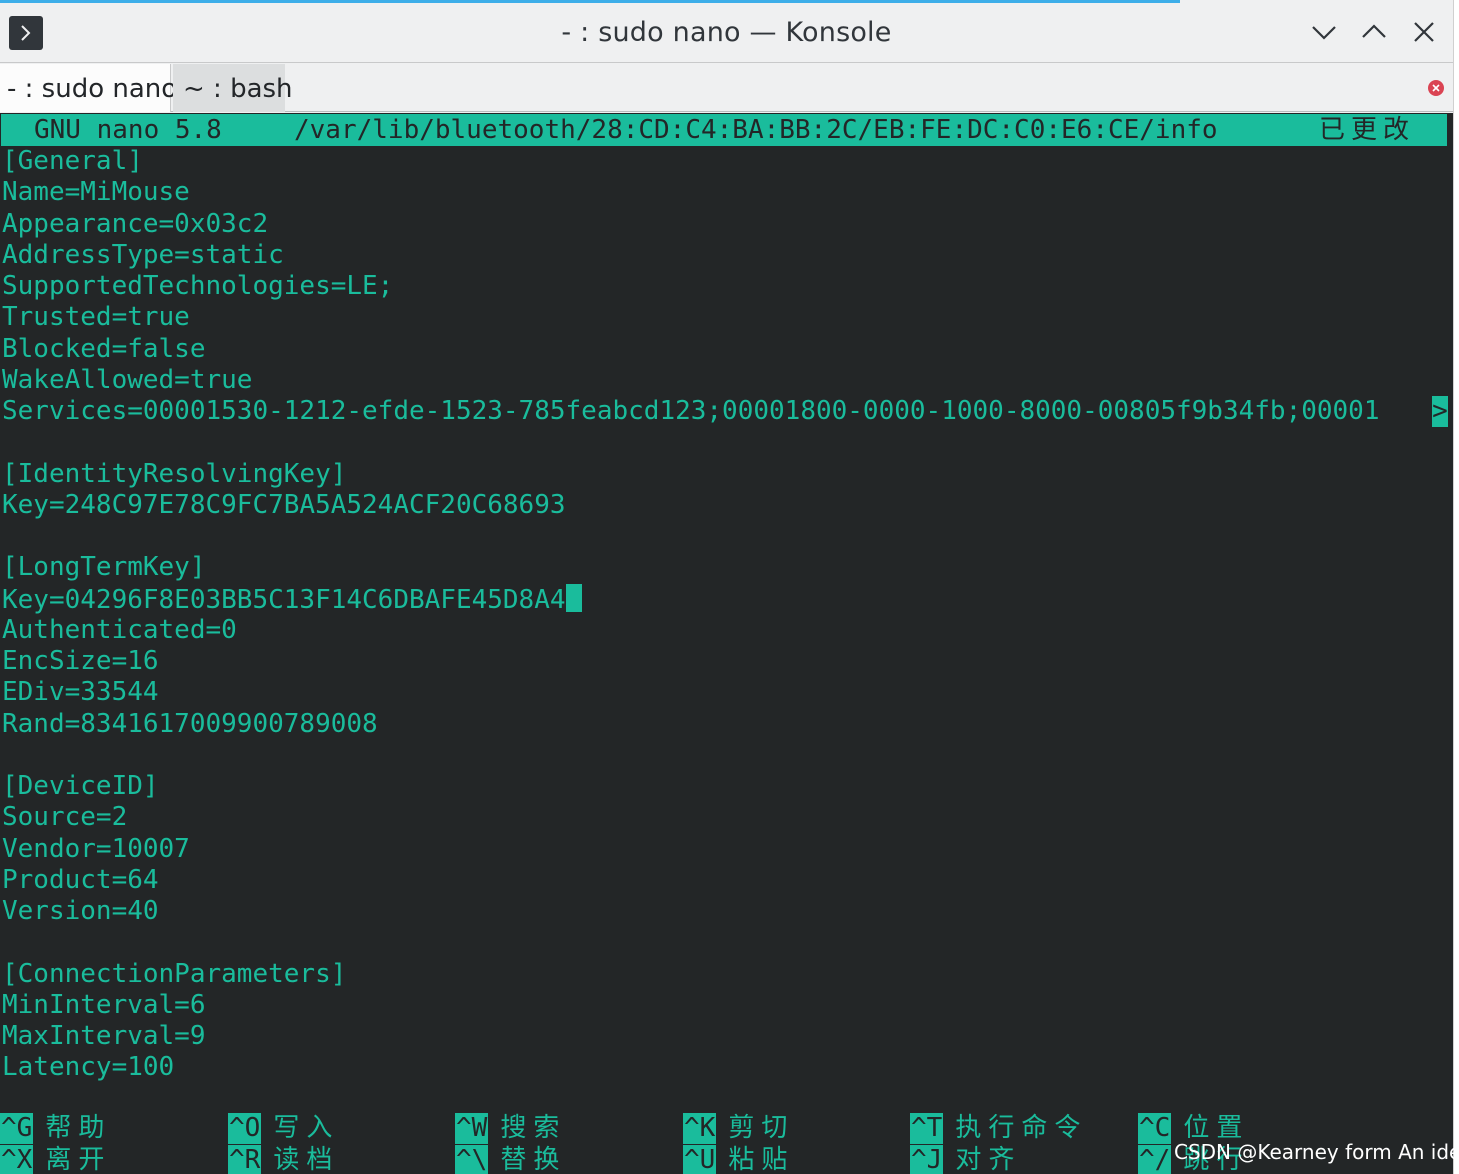 This screenshot has width=1459, height=1174. I want to click on text-line: EDiv=33544, so click(80, 692).